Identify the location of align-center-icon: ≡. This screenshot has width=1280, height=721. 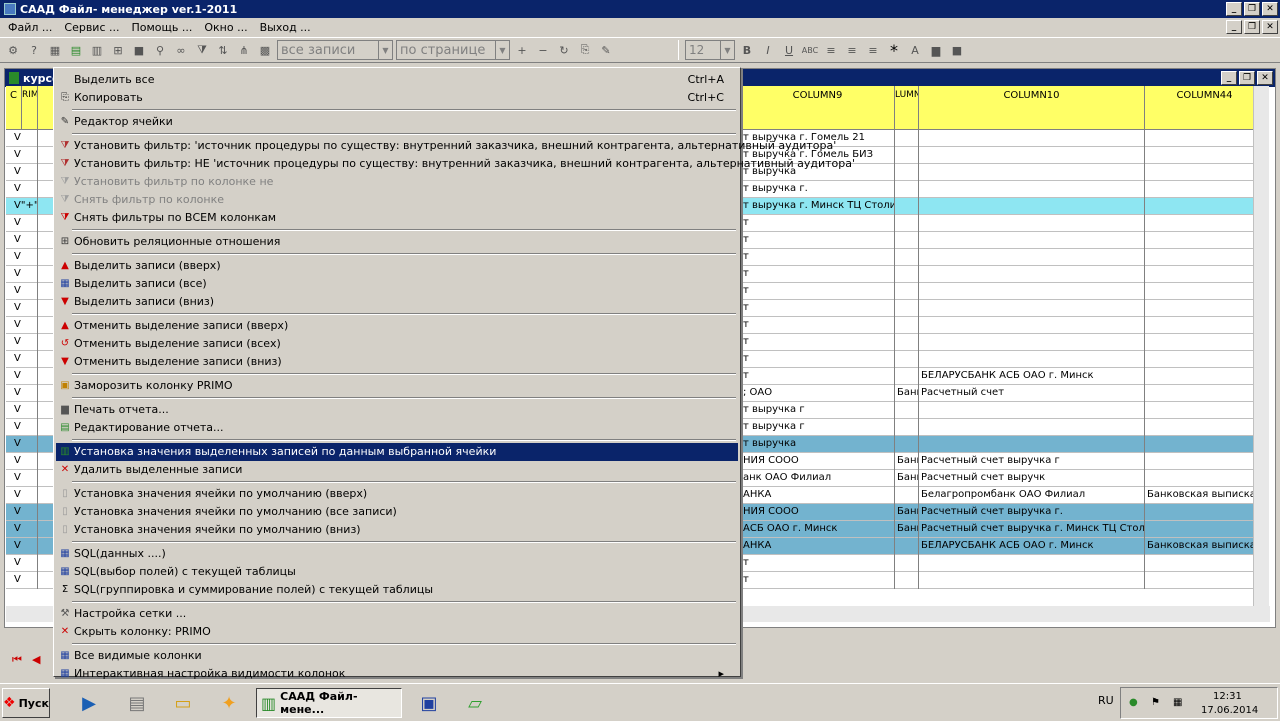
(852, 50).